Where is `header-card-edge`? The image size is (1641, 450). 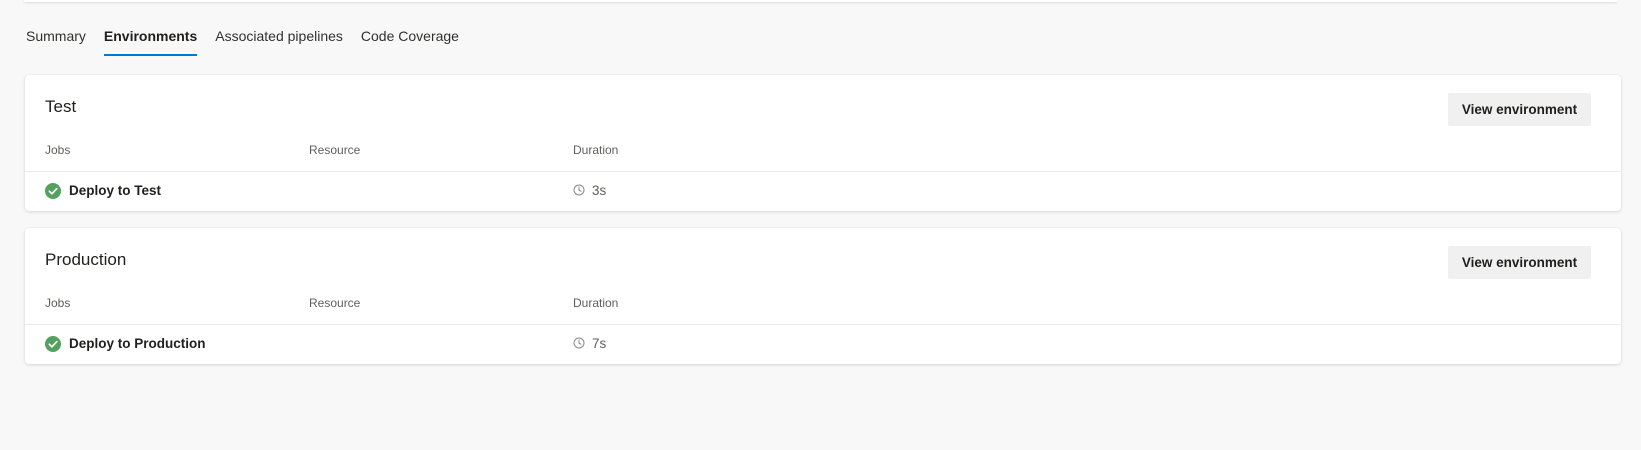 header-card-edge is located at coordinates (820, 1).